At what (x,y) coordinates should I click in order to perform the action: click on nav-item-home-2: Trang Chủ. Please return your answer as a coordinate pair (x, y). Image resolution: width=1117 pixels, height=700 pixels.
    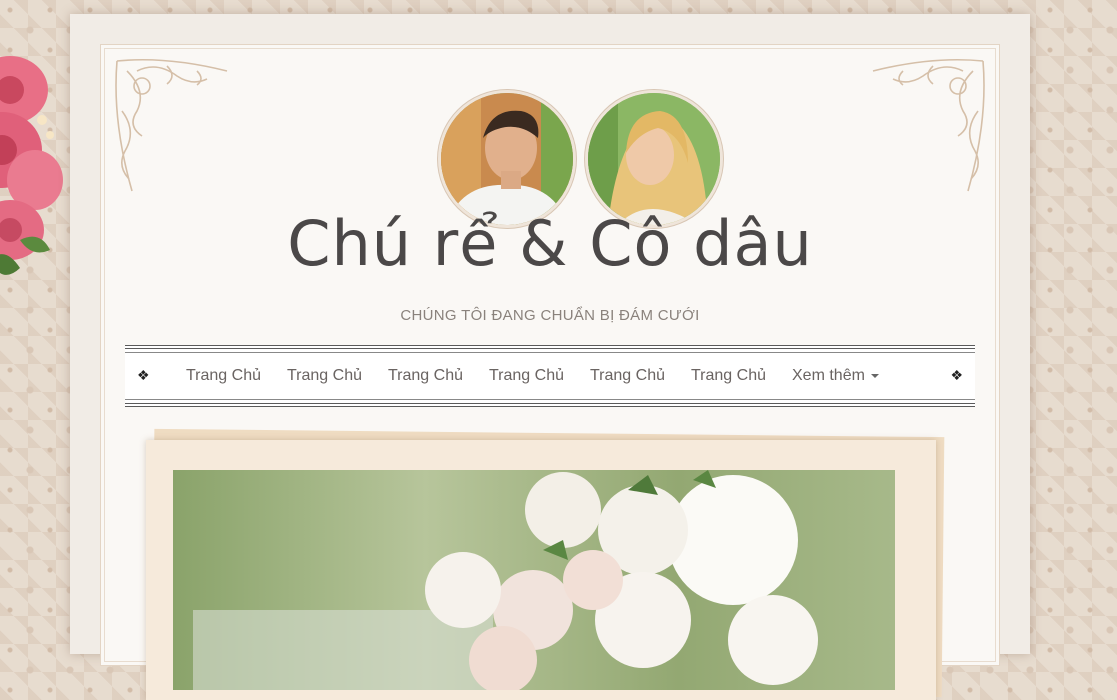
    Looking at the image, I should click on (324, 376).